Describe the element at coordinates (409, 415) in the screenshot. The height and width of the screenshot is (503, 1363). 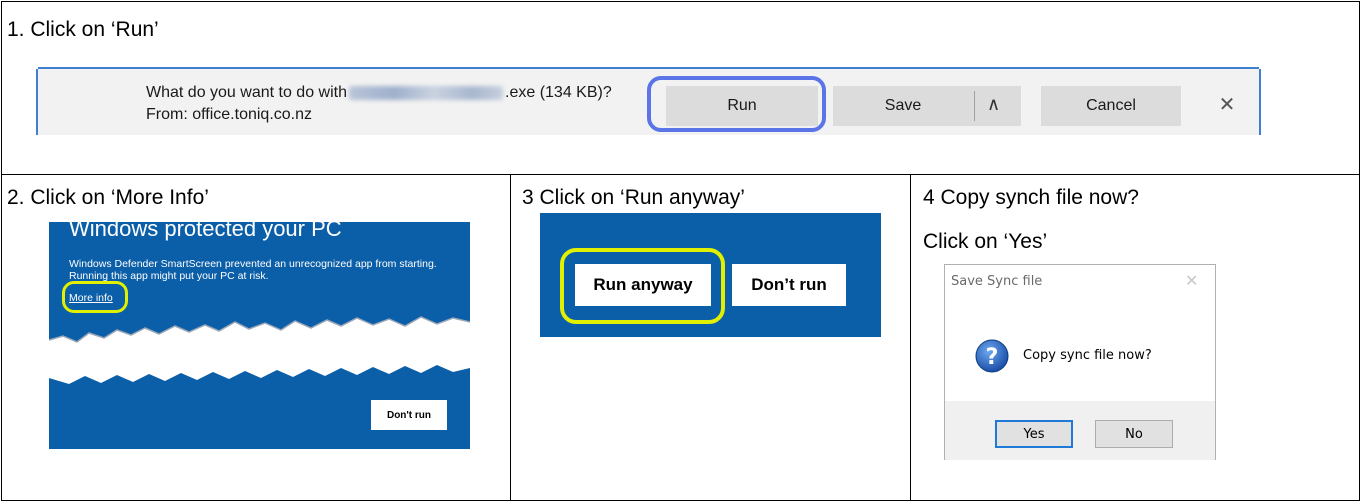
I see `dont-run-button: Don't run` at that location.